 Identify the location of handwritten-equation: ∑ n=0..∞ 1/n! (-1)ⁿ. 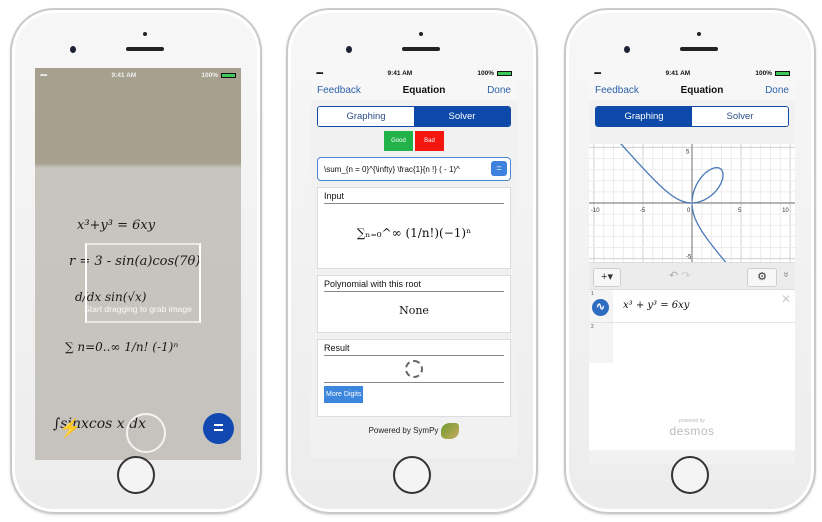
(122, 347).